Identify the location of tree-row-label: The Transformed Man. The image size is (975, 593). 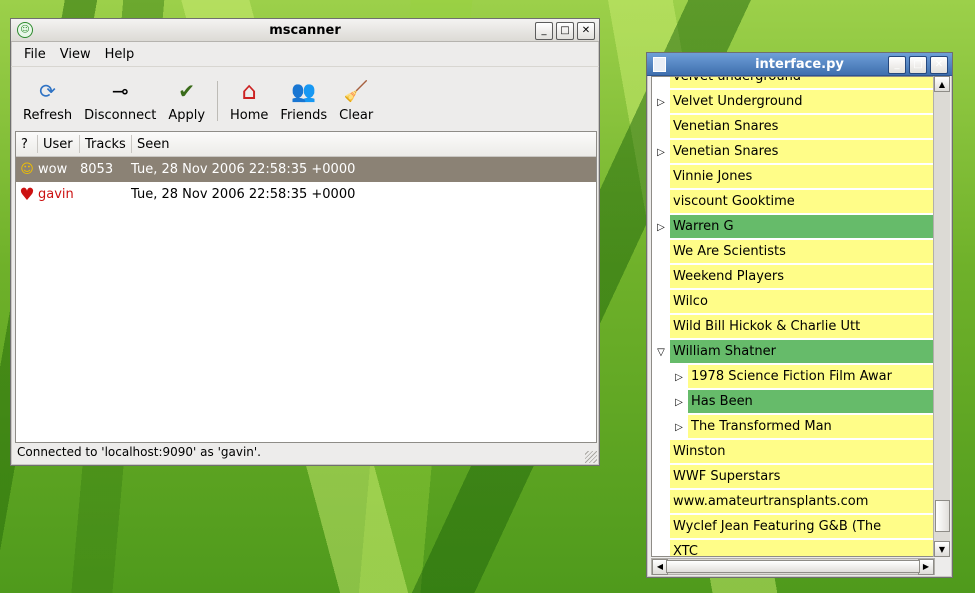
(811, 427).